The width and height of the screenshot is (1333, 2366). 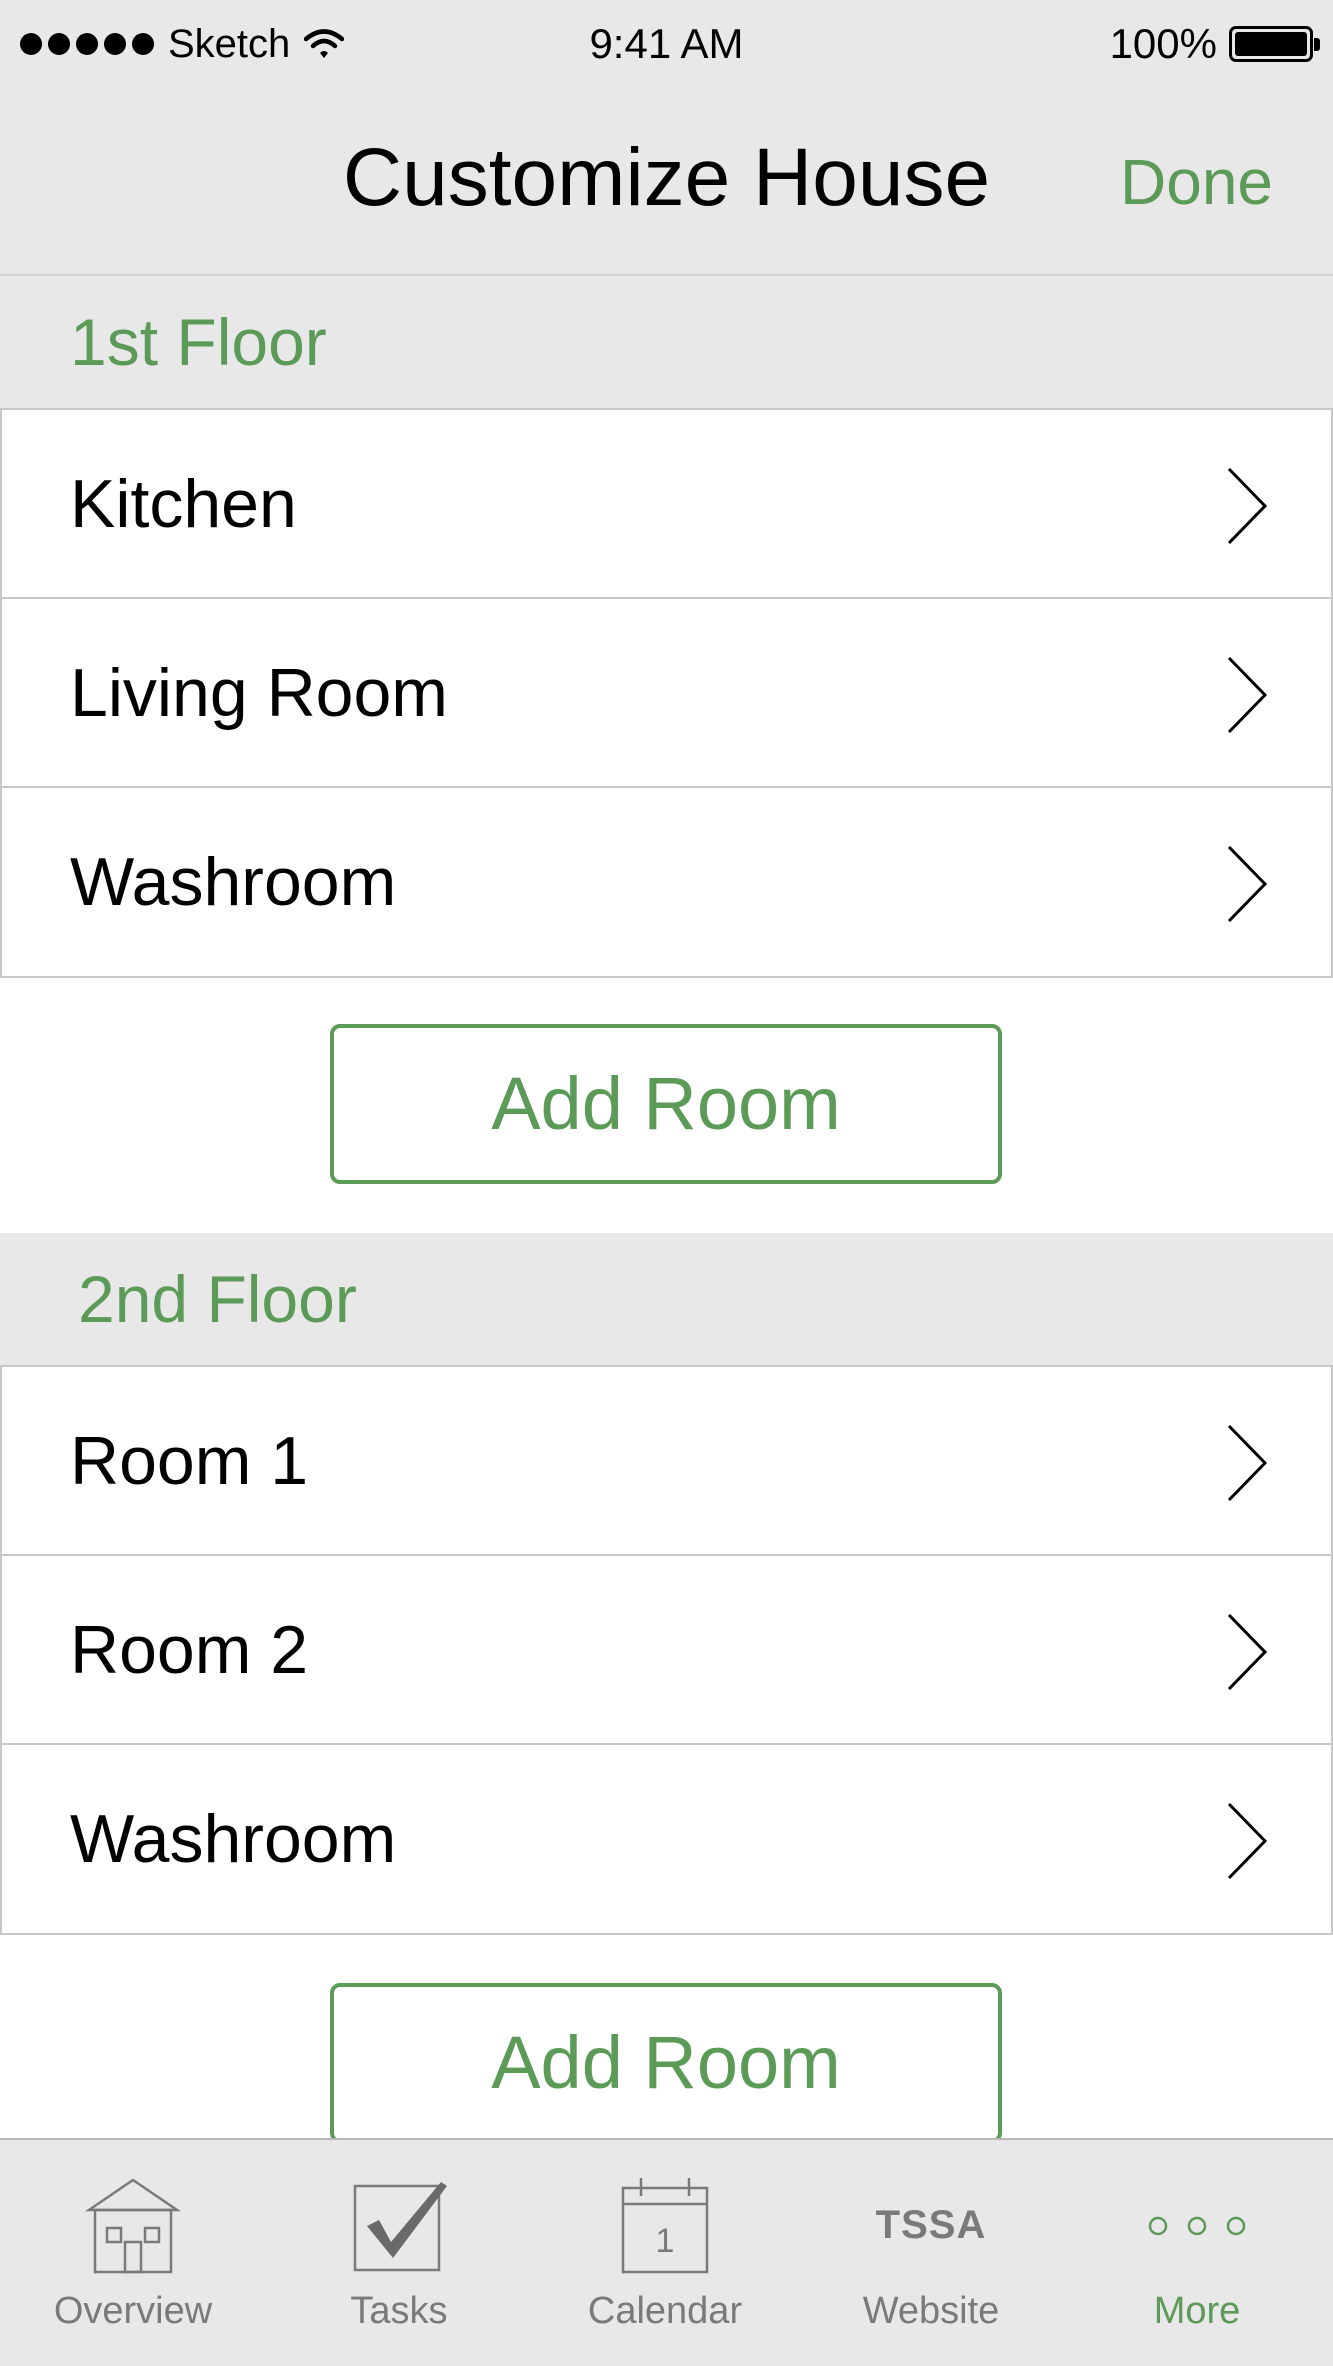 I want to click on battery-icon, so click(x=1274, y=44).